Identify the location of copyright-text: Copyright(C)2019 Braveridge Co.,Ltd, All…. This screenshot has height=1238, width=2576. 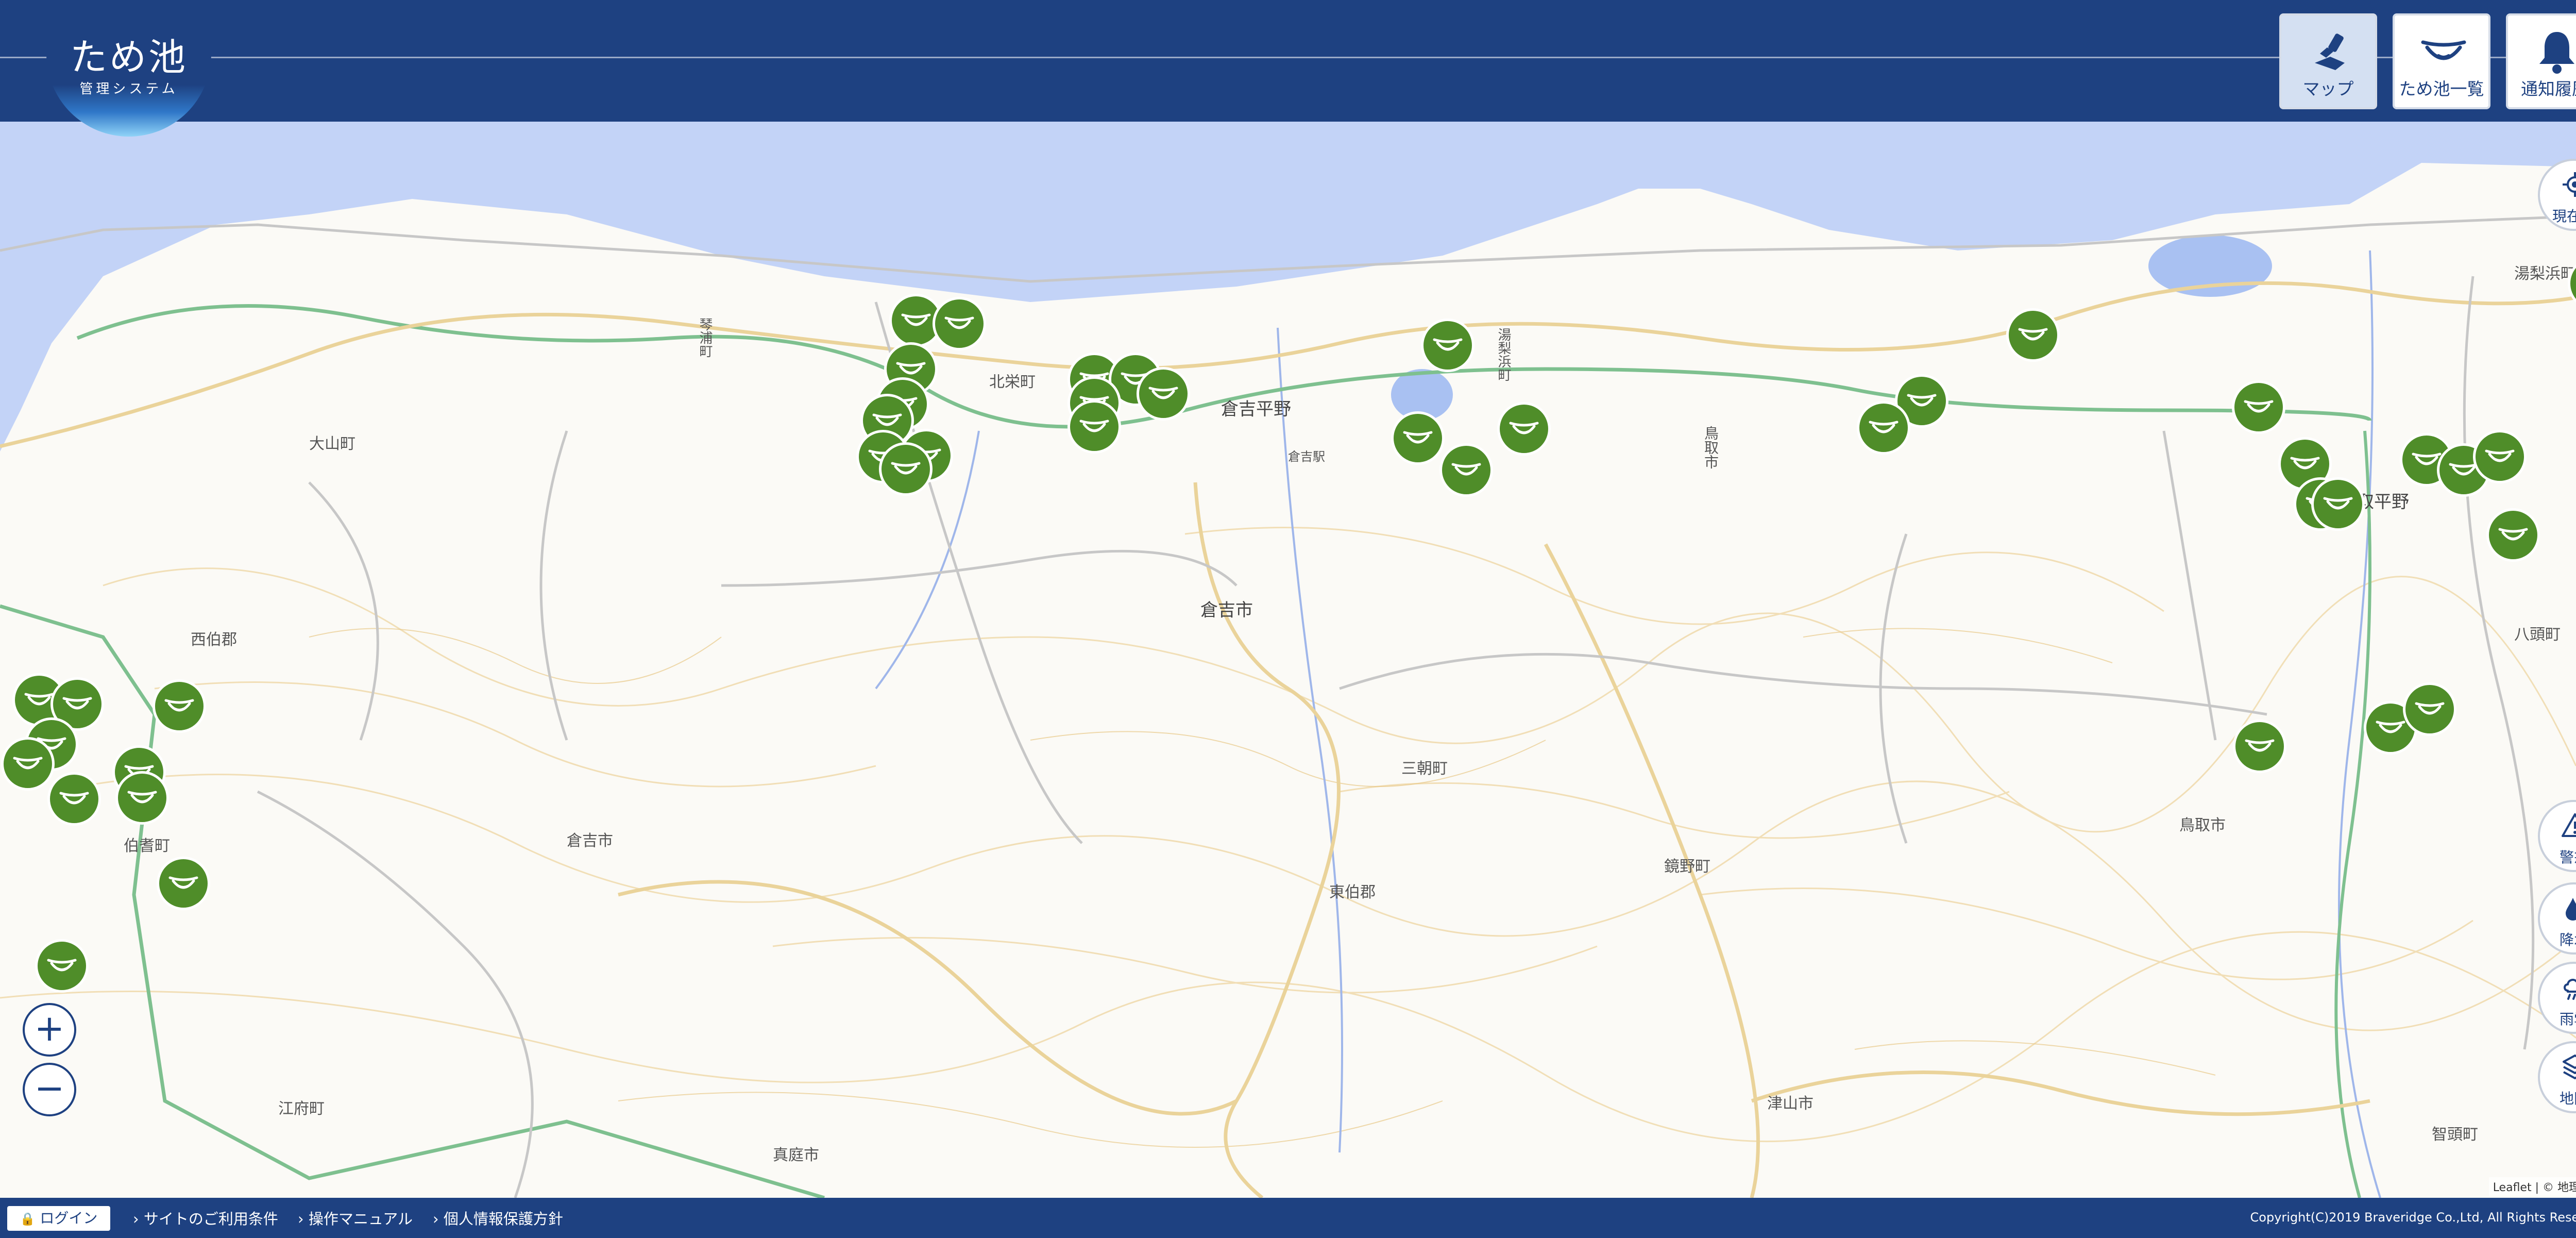
(2413, 1217).